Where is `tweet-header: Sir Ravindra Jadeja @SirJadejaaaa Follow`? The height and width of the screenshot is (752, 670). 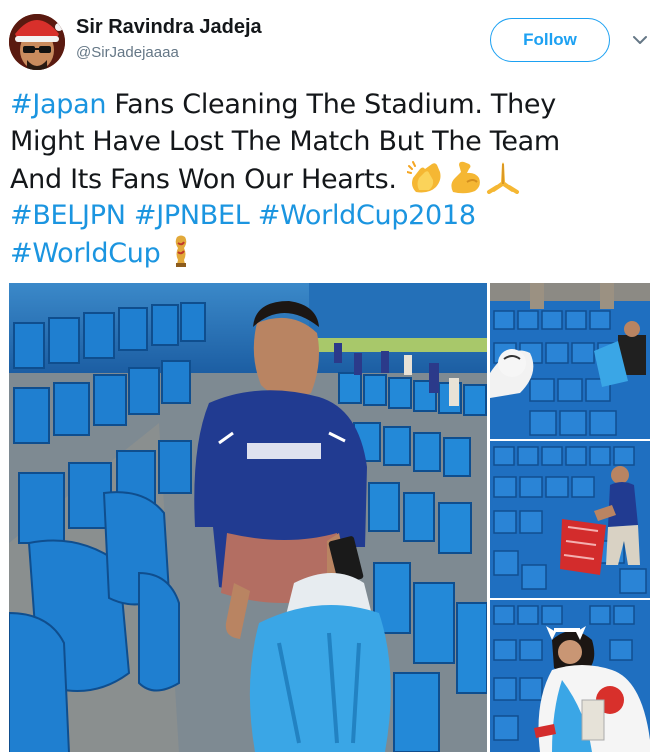
tweet-header: Sir Ravindra Jadeja @SirJadejaaaa Follow is located at coordinates (335, 42).